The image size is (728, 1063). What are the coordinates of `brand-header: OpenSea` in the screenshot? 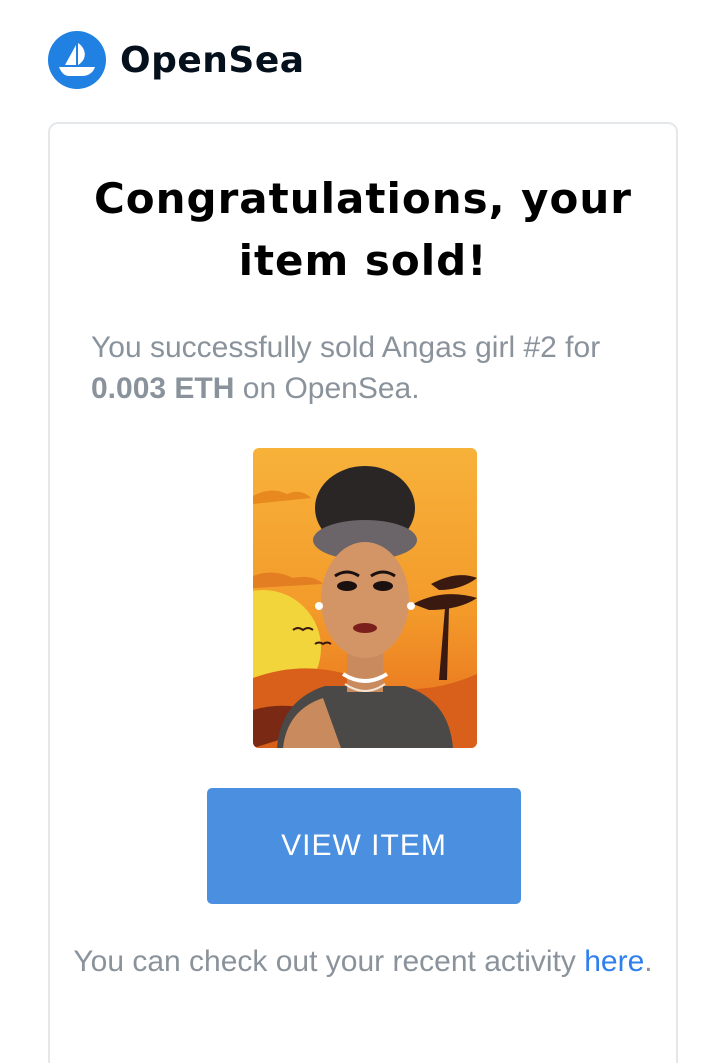 It's located at (176, 60).